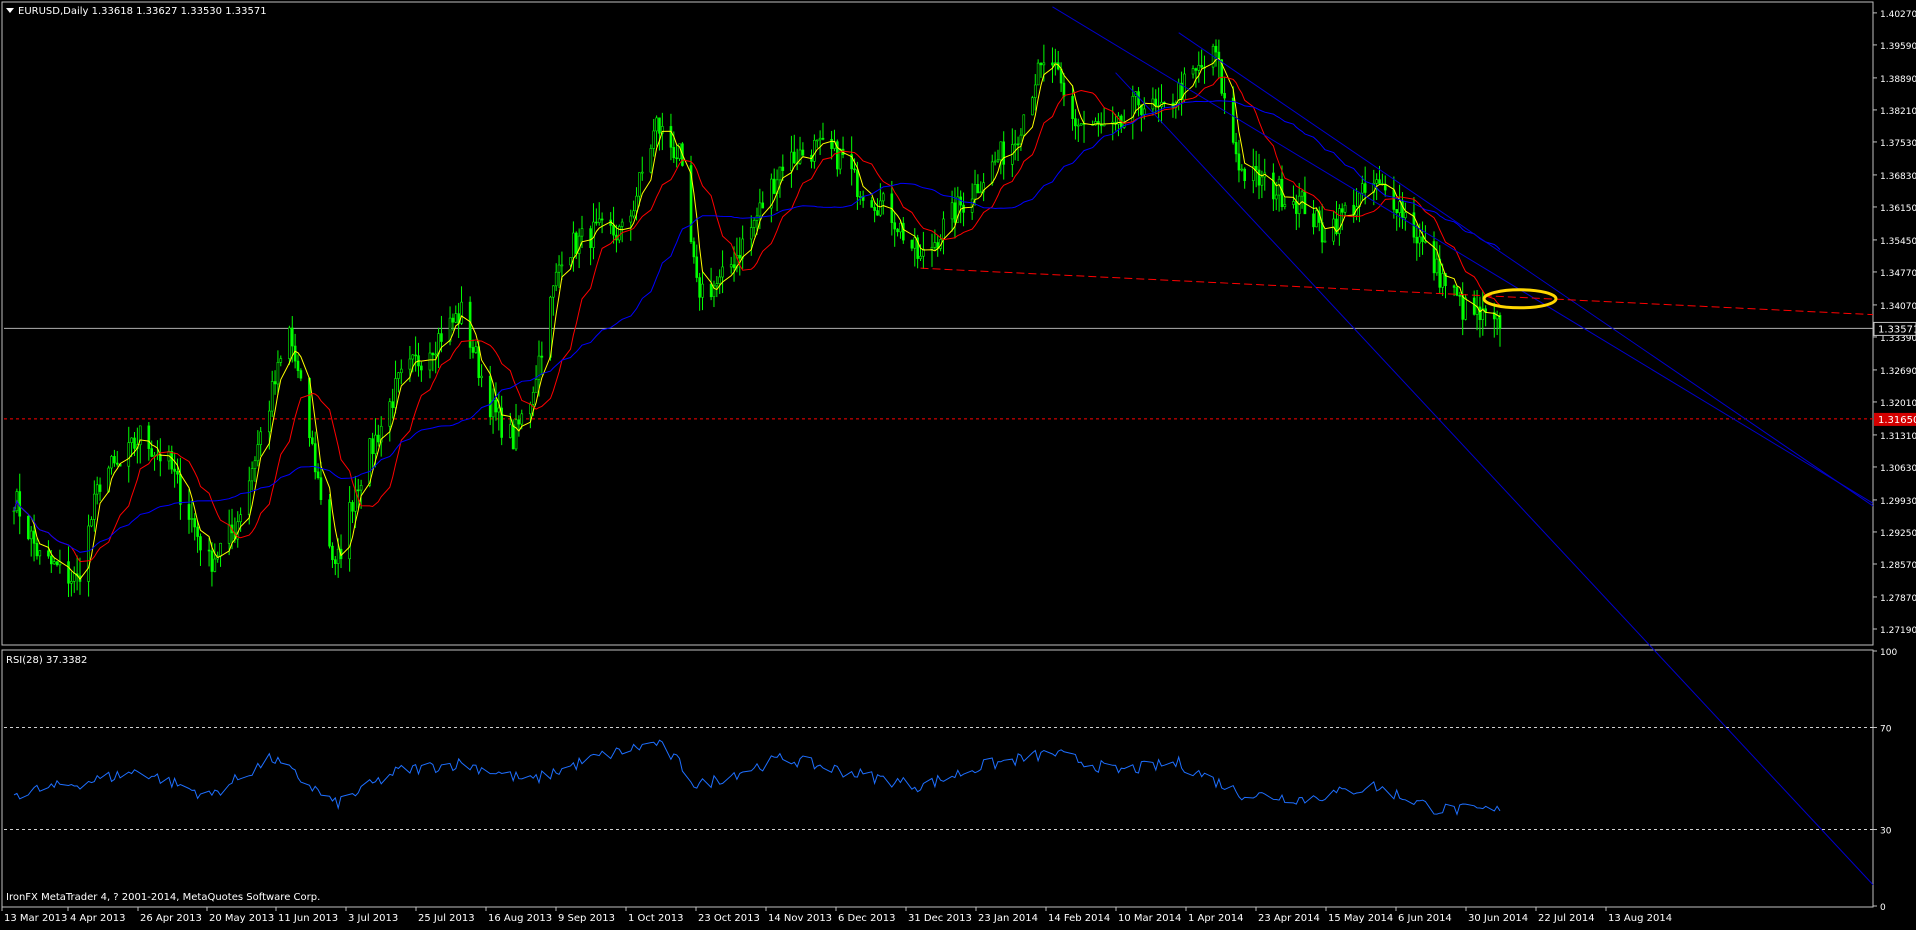  I want to click on price-tick-label: 1.35450, so click(1898, 242).